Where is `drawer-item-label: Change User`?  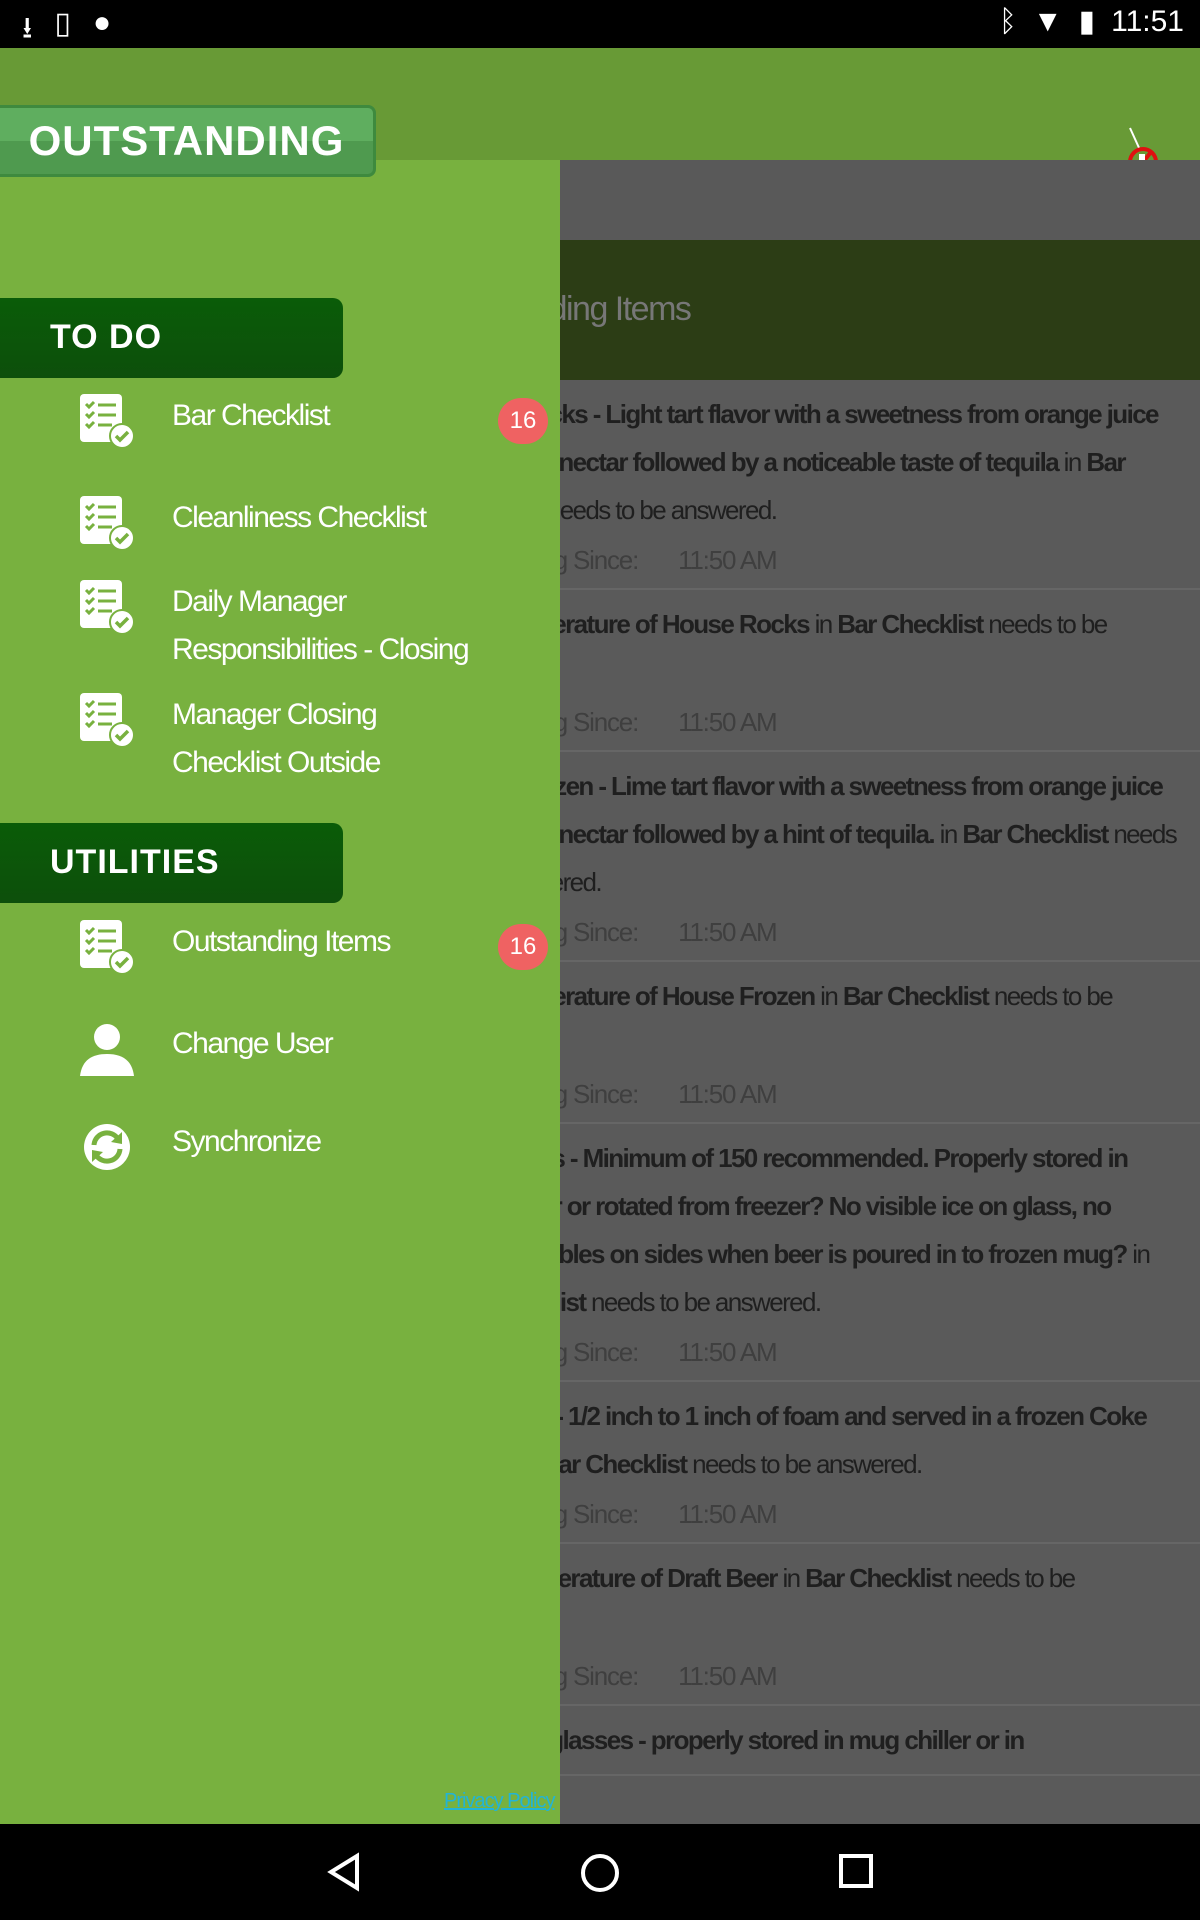
drawer-item-label: Change User is located at coordinates (253, 1043).